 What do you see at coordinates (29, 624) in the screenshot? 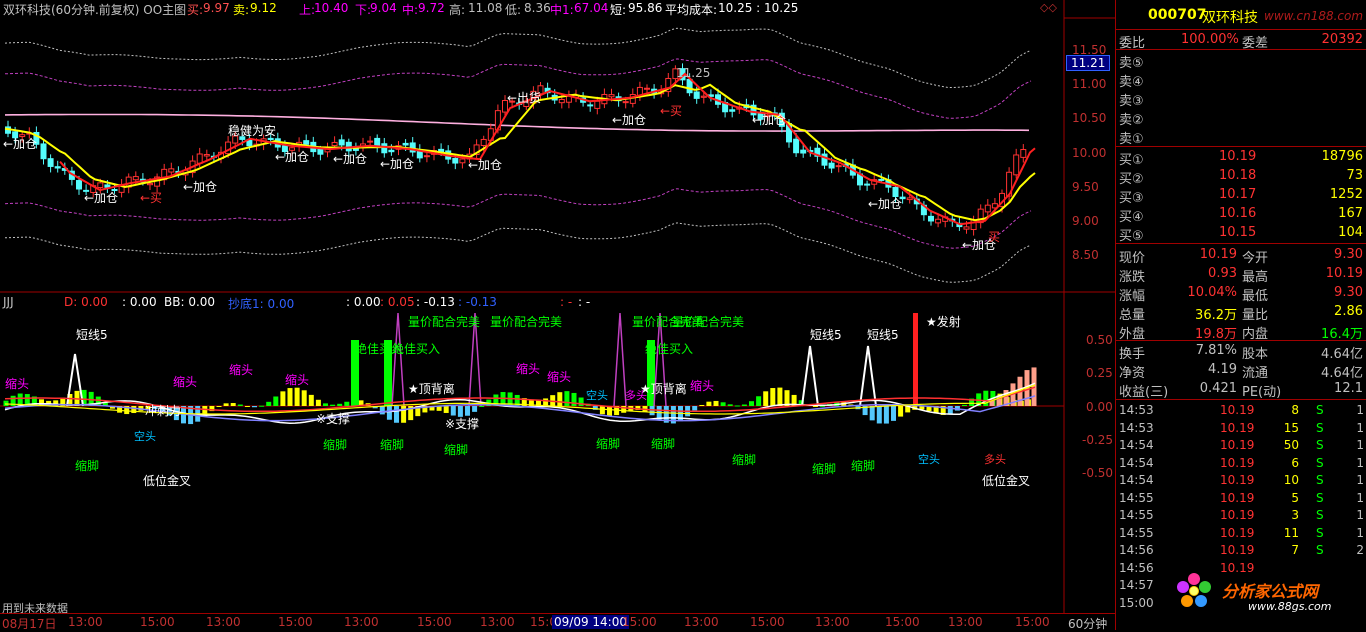
I see `time-label: 08月17日` at bounding box center [29, 624].